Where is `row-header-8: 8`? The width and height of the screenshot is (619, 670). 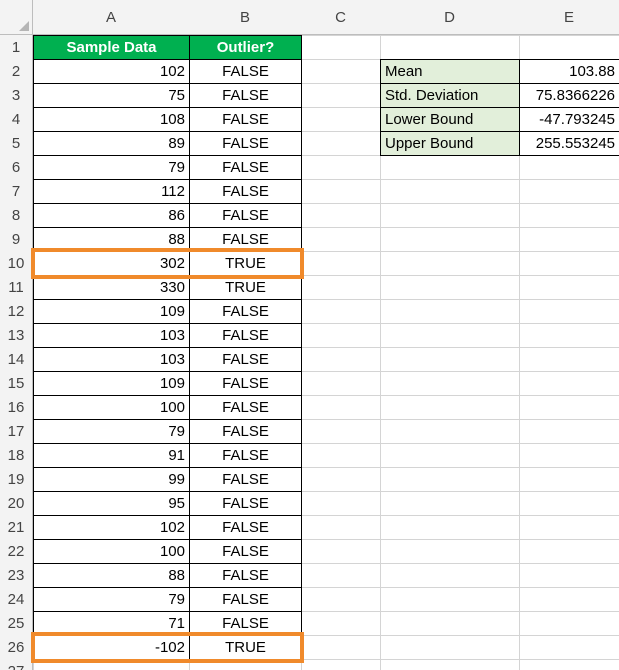
row-header-8: 8 is located at coordinates (16, 215).